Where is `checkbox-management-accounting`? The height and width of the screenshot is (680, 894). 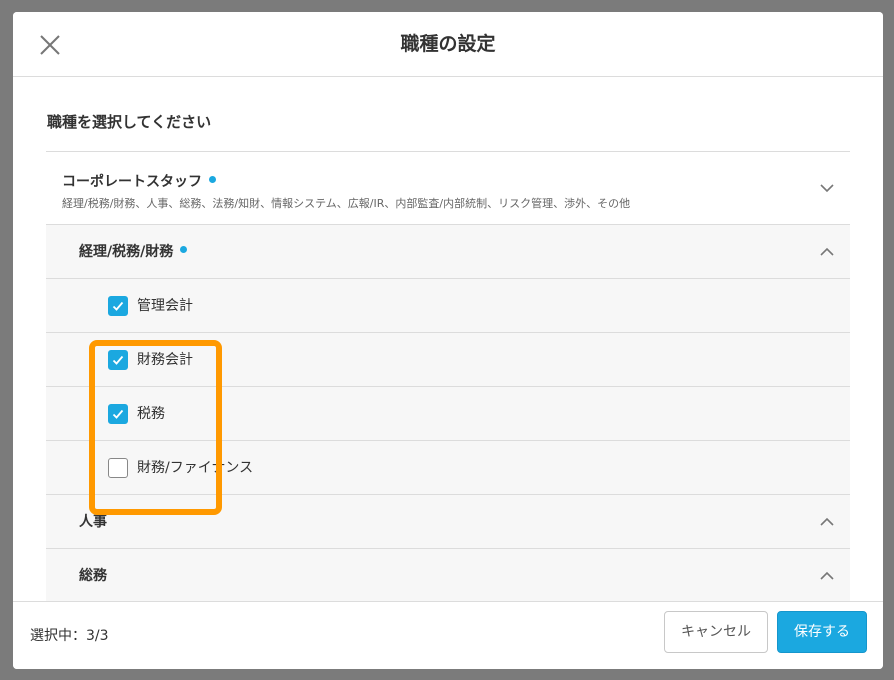
checkbox-management-accounting is located at coordinates (118, 306).